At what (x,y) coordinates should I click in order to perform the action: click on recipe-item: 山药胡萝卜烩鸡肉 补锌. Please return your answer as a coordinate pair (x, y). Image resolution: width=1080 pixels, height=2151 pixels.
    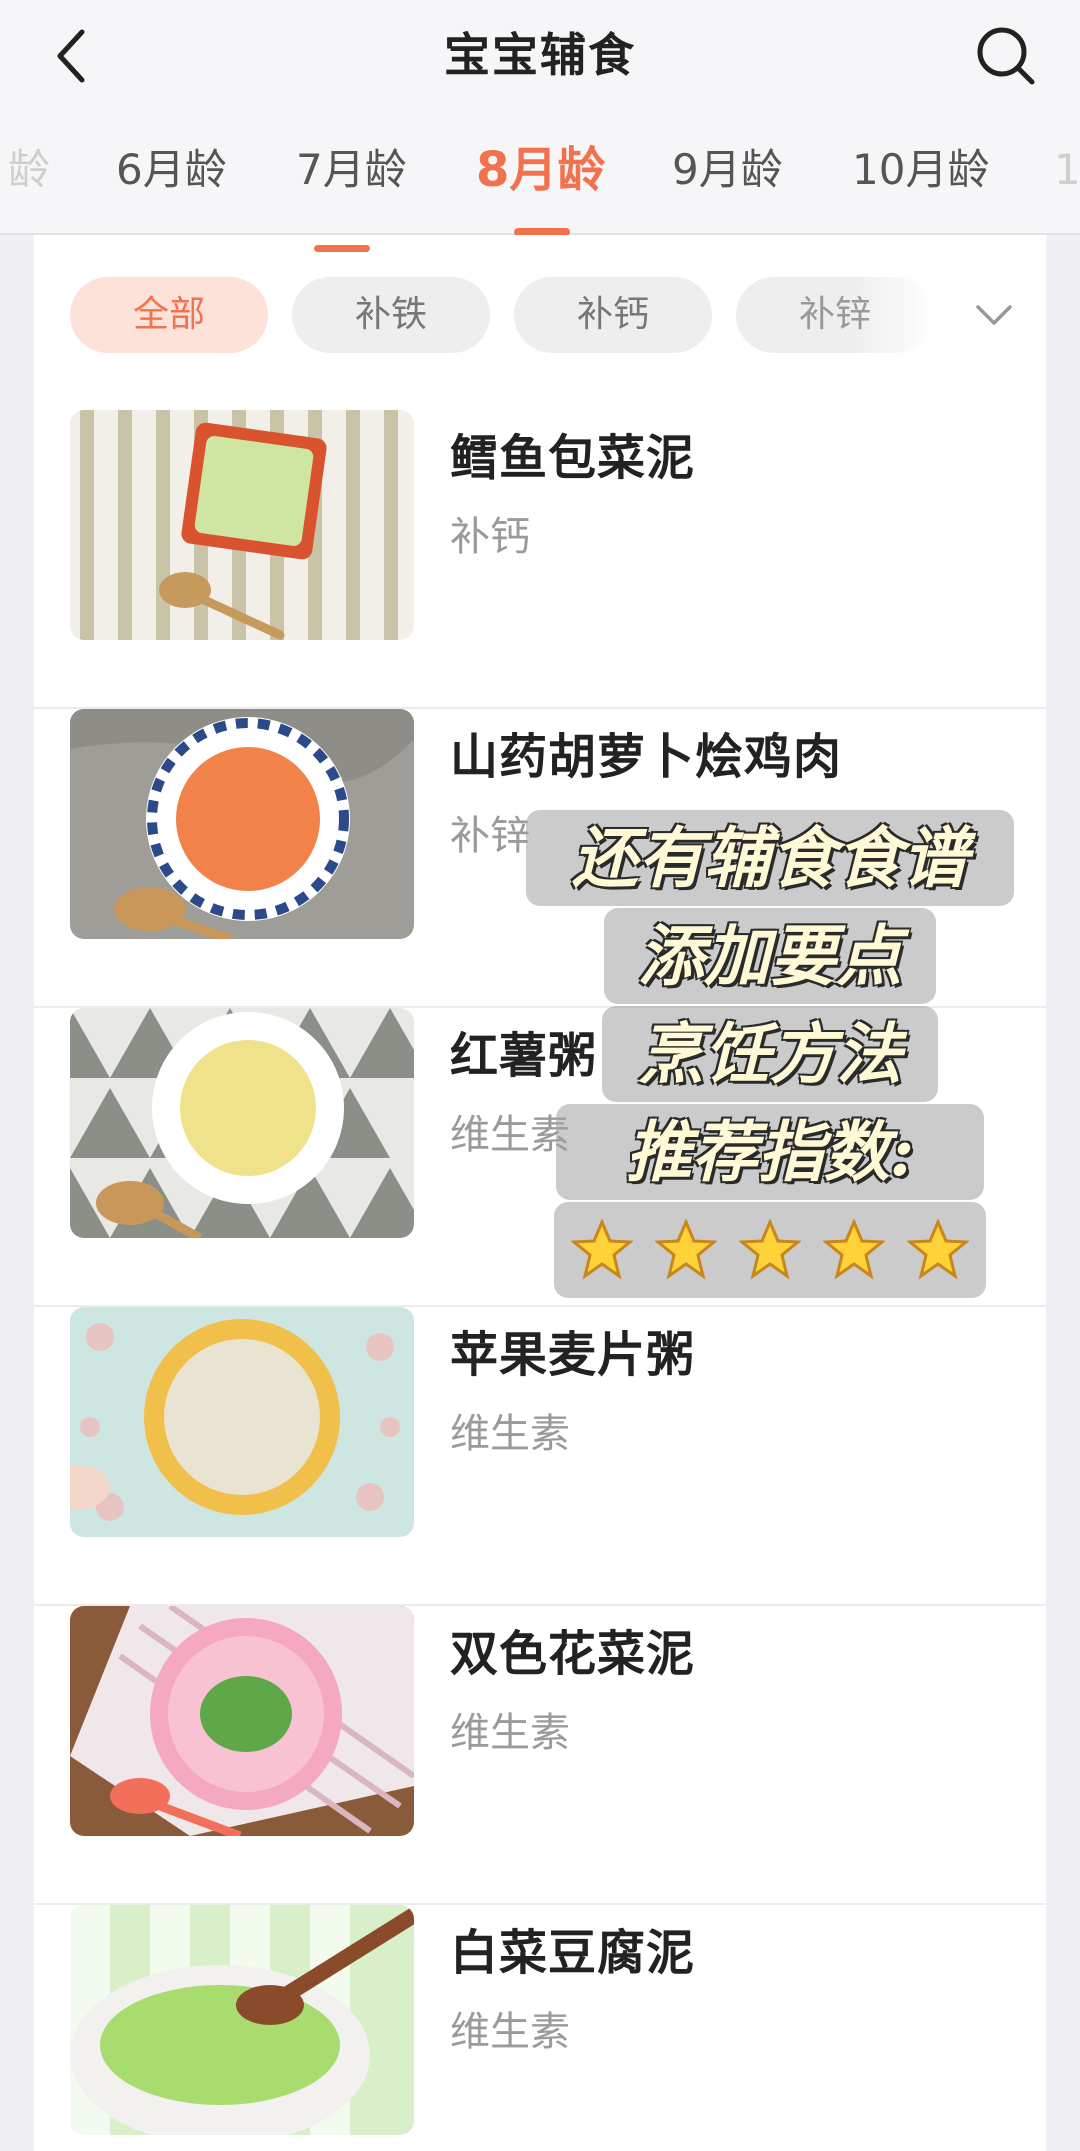
    Looking at the image, I should click on (540, 858).